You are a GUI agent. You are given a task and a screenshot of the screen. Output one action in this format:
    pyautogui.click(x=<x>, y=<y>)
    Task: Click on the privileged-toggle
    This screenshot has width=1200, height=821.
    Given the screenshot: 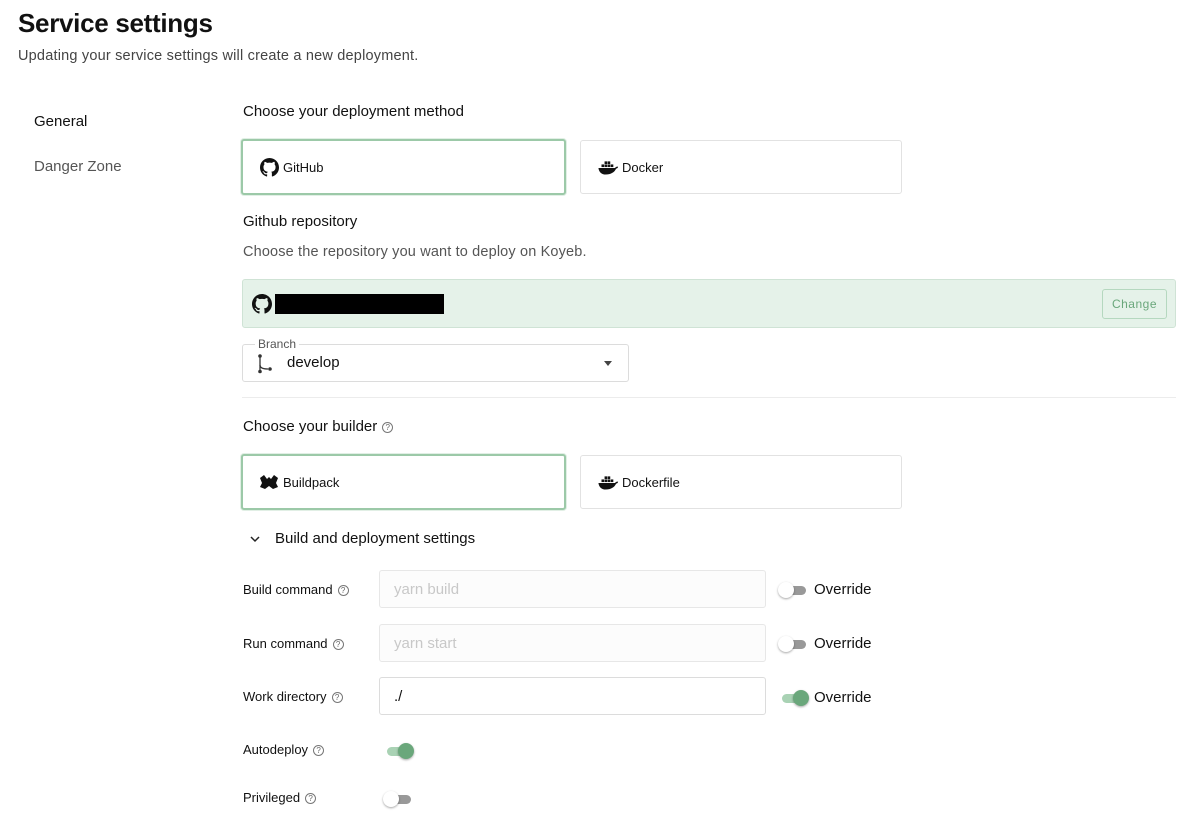 What is the action you would take?
    pyautogui.click(x=399, y=799)
    